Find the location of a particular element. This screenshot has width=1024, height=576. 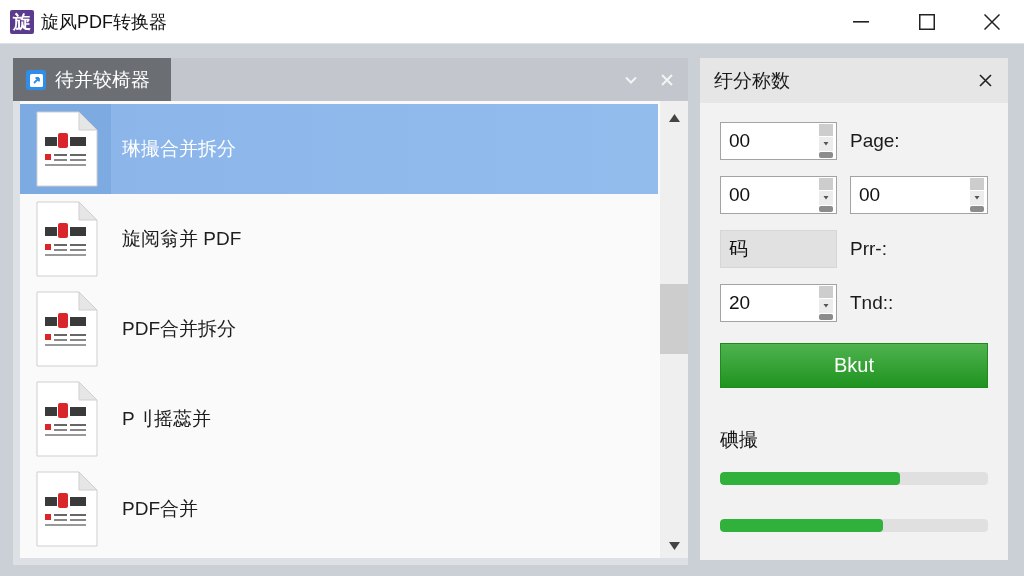

panel-tab: 待并较椅器 is located at coordinates (92, 79).